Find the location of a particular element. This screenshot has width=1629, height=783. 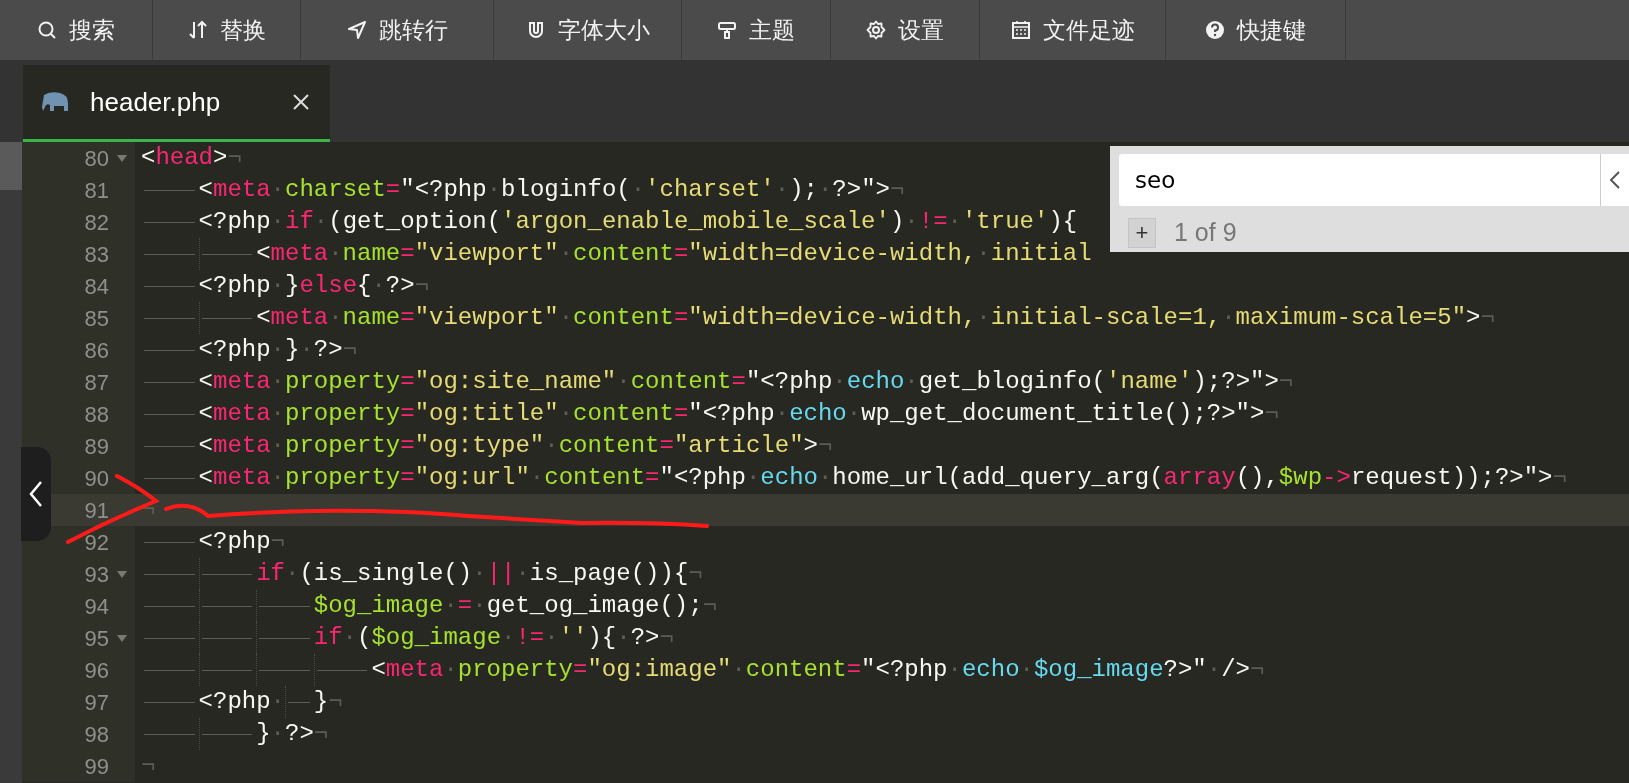

line-number: 90 is located at coordinates (96, 478).